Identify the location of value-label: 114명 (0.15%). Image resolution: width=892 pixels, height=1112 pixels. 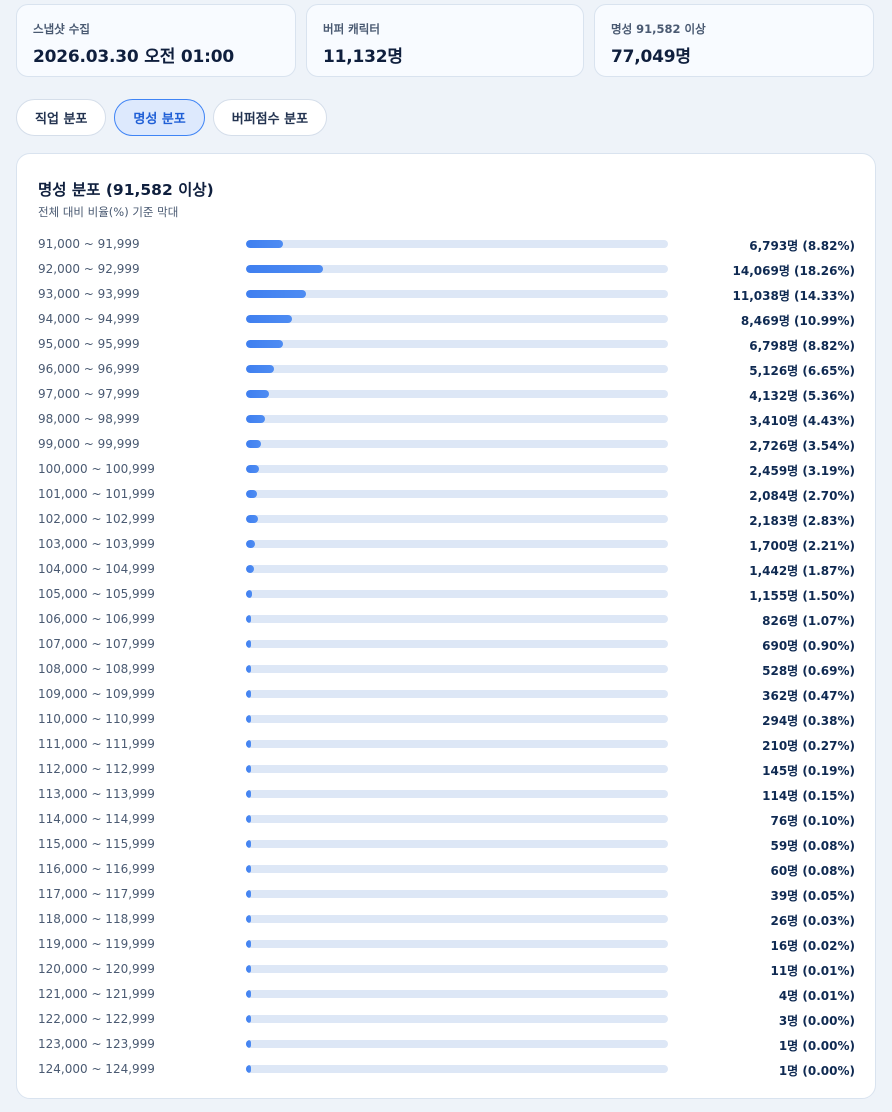
(808, 796).